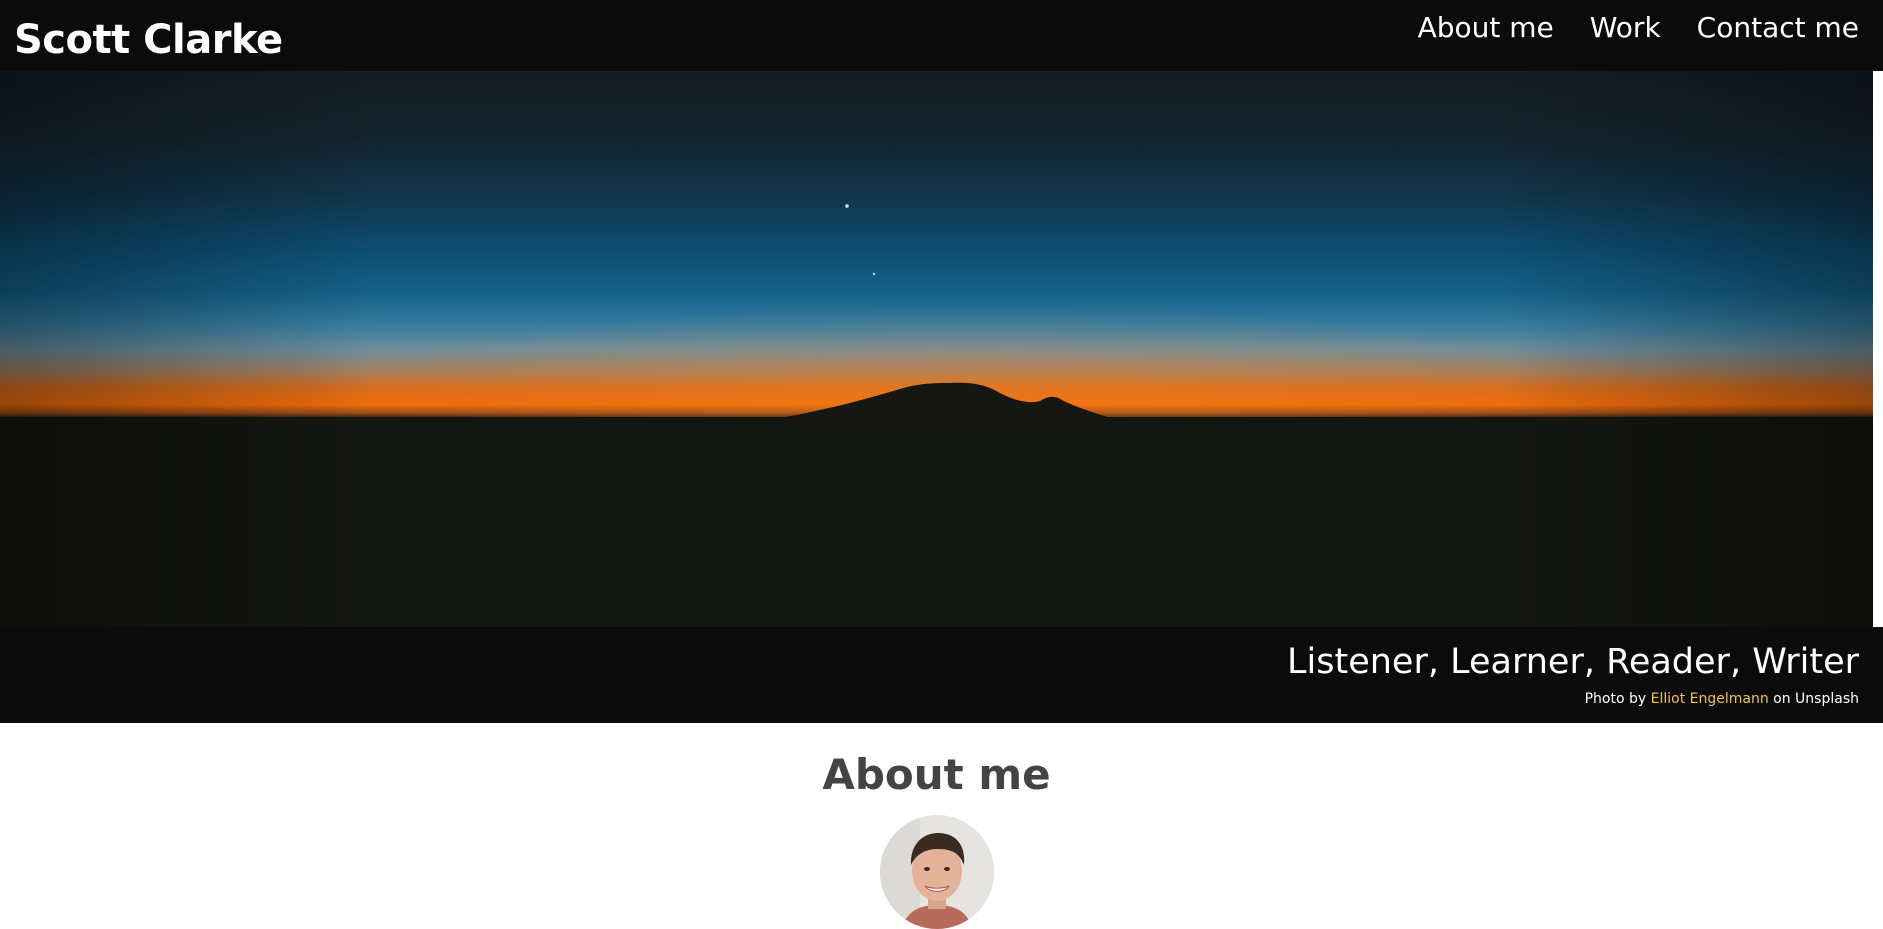 This screenshot has height=929, width=1883. I want to click on site-title-link: Scott Clarke, so click(148, 40).